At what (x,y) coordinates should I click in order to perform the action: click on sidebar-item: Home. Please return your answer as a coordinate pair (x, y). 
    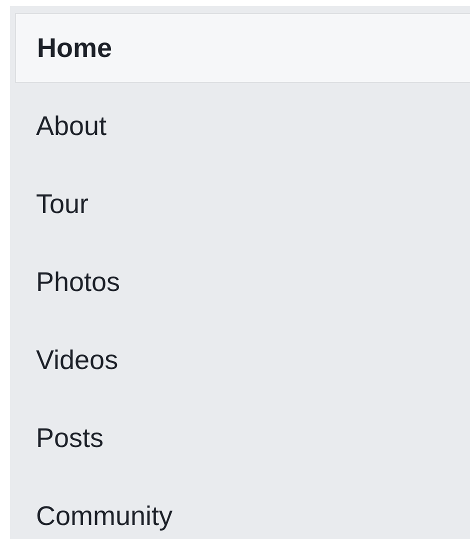
    Looking at the image, I should click on (242, 48).